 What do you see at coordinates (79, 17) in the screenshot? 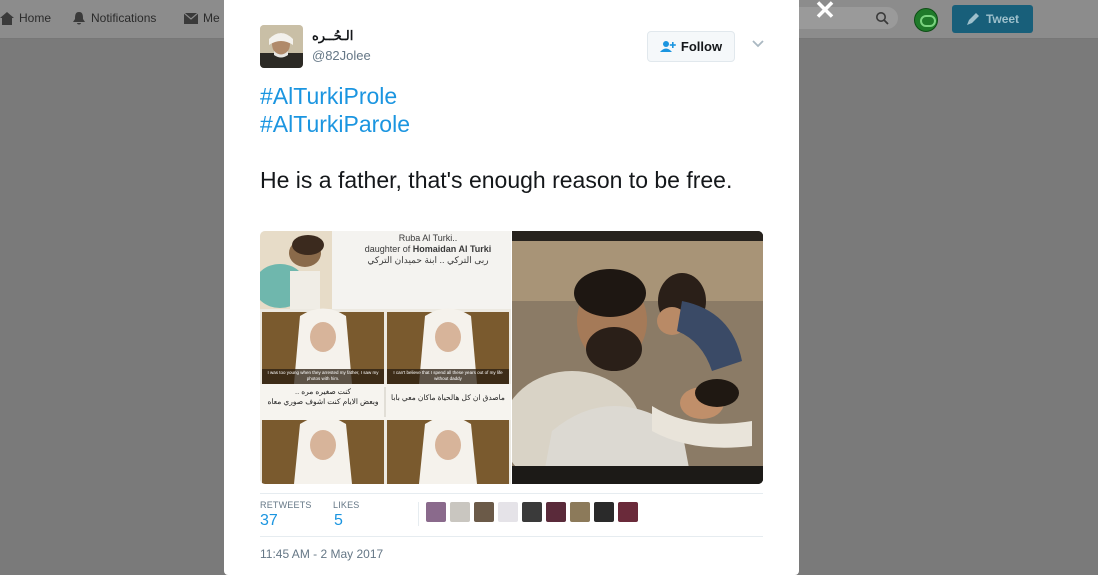
I see `bell-icon` at bounding box center [79, 17].